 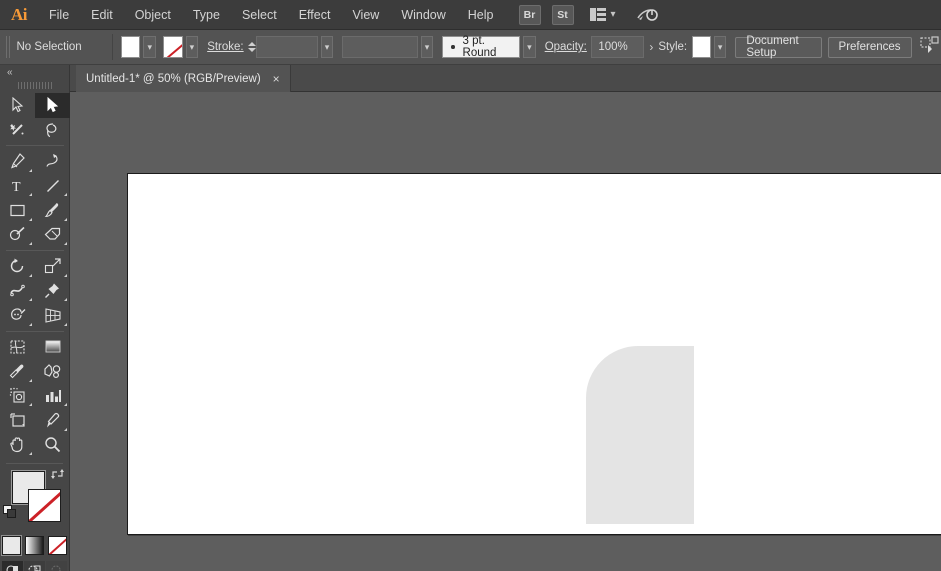 What do you see at coordinates (34, 85) in the screenshot?
I see `tools-panel-grip` at bounding box center [34, 85].